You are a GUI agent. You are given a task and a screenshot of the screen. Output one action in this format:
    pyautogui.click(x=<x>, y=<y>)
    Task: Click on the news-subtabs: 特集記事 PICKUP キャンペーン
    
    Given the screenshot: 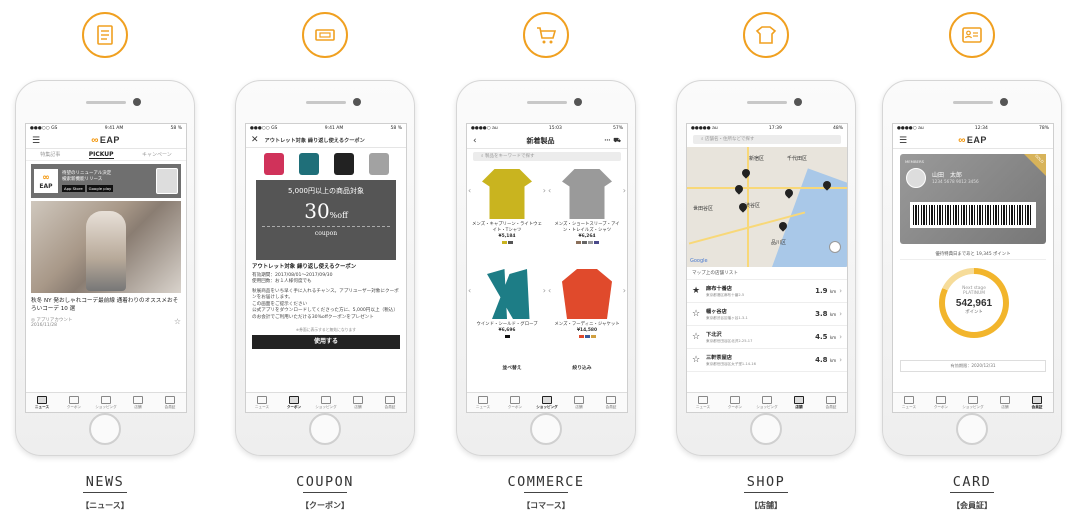 What is the action you would take?
    pyautogui.click(x=106, y=155)
    